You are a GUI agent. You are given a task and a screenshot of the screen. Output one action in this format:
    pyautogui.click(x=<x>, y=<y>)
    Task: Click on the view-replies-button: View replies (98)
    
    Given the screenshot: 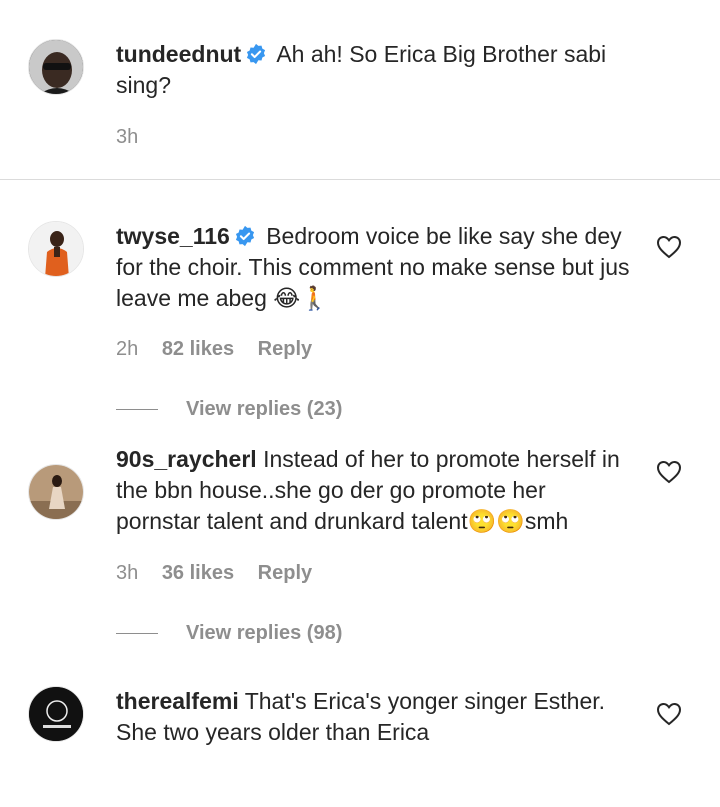 What is the action you would take?
    pyautogui.click(x=229, y=633)
    